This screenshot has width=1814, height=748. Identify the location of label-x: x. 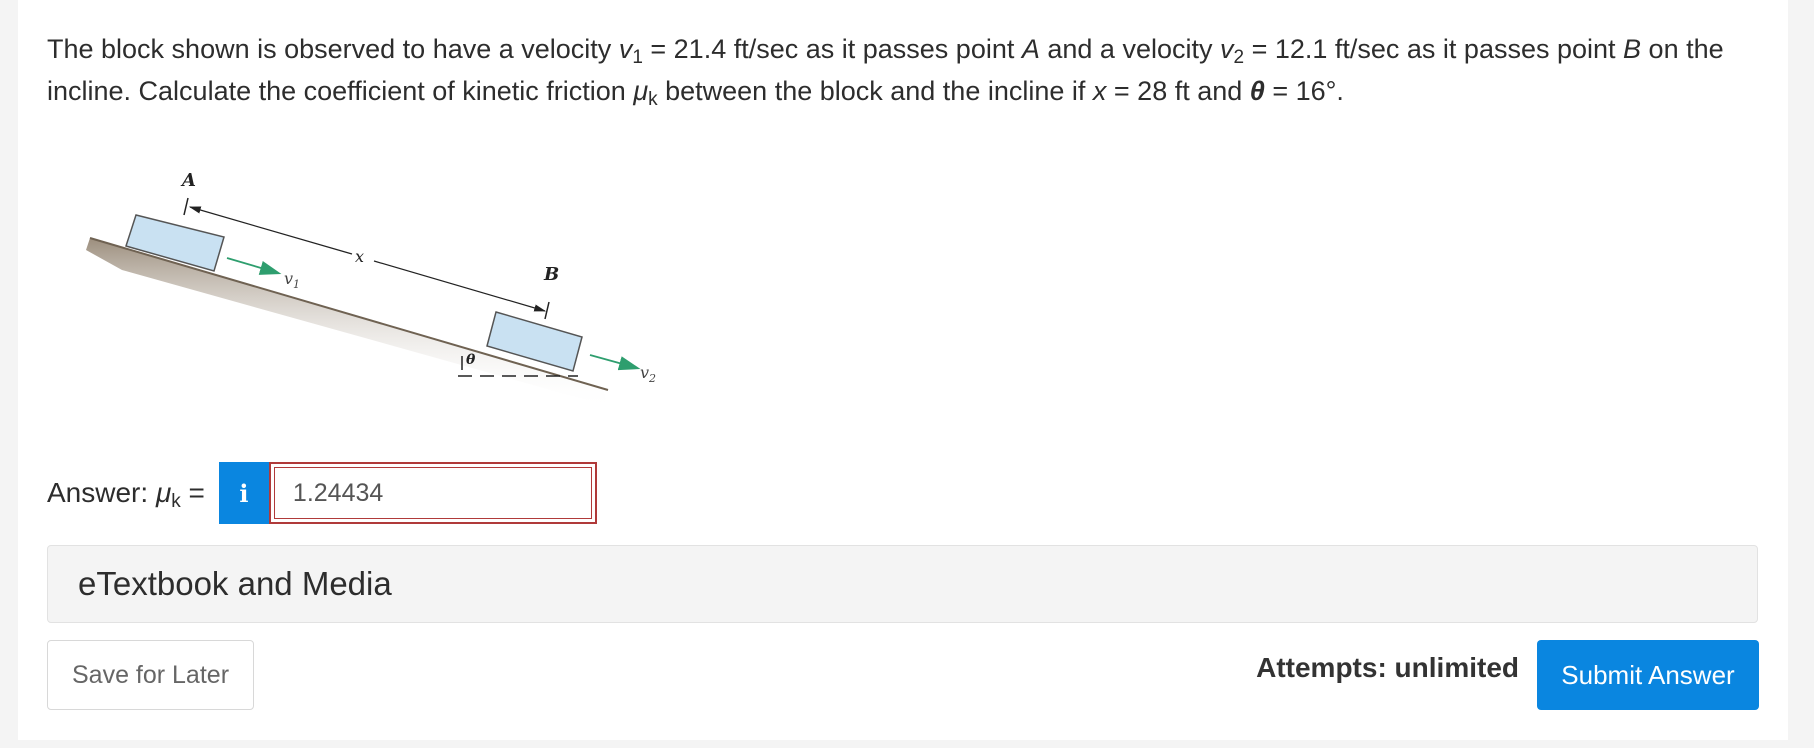
(359, 256).